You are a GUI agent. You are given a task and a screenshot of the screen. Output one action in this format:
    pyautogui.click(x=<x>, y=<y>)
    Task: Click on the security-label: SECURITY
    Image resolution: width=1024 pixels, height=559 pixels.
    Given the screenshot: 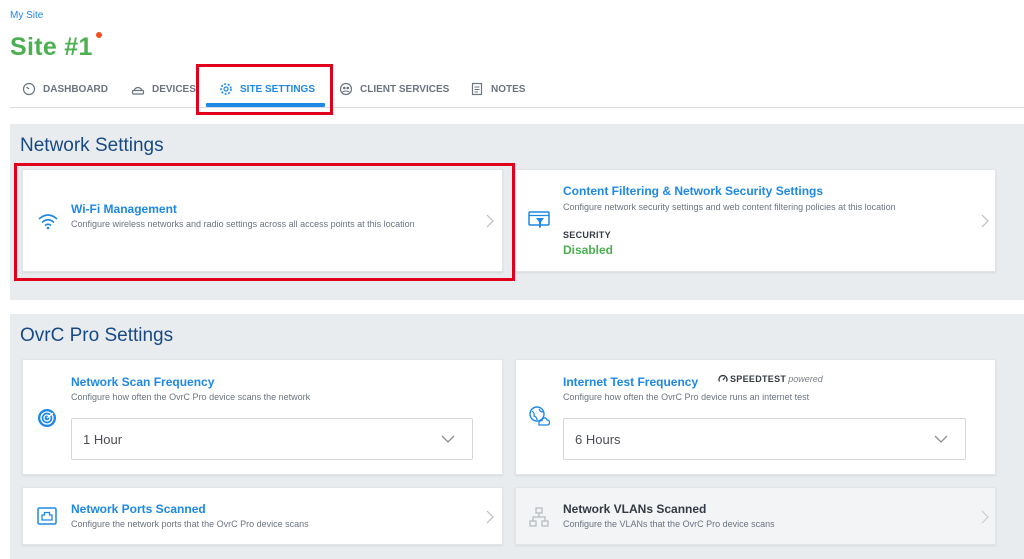 What is the action you would take?
    pyautogui.click(x=587, y=235)
    